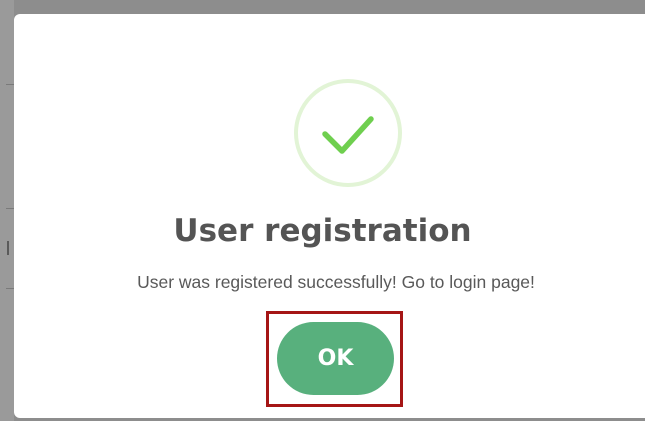 The height and width of the screenshot is (421, 645). I want to click on ok-button: OK, so click(335, 358).